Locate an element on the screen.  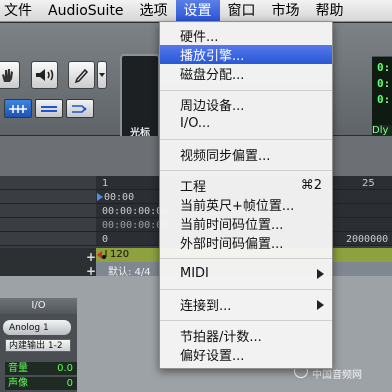
pencil-icon is located at coordinates (81, 76).